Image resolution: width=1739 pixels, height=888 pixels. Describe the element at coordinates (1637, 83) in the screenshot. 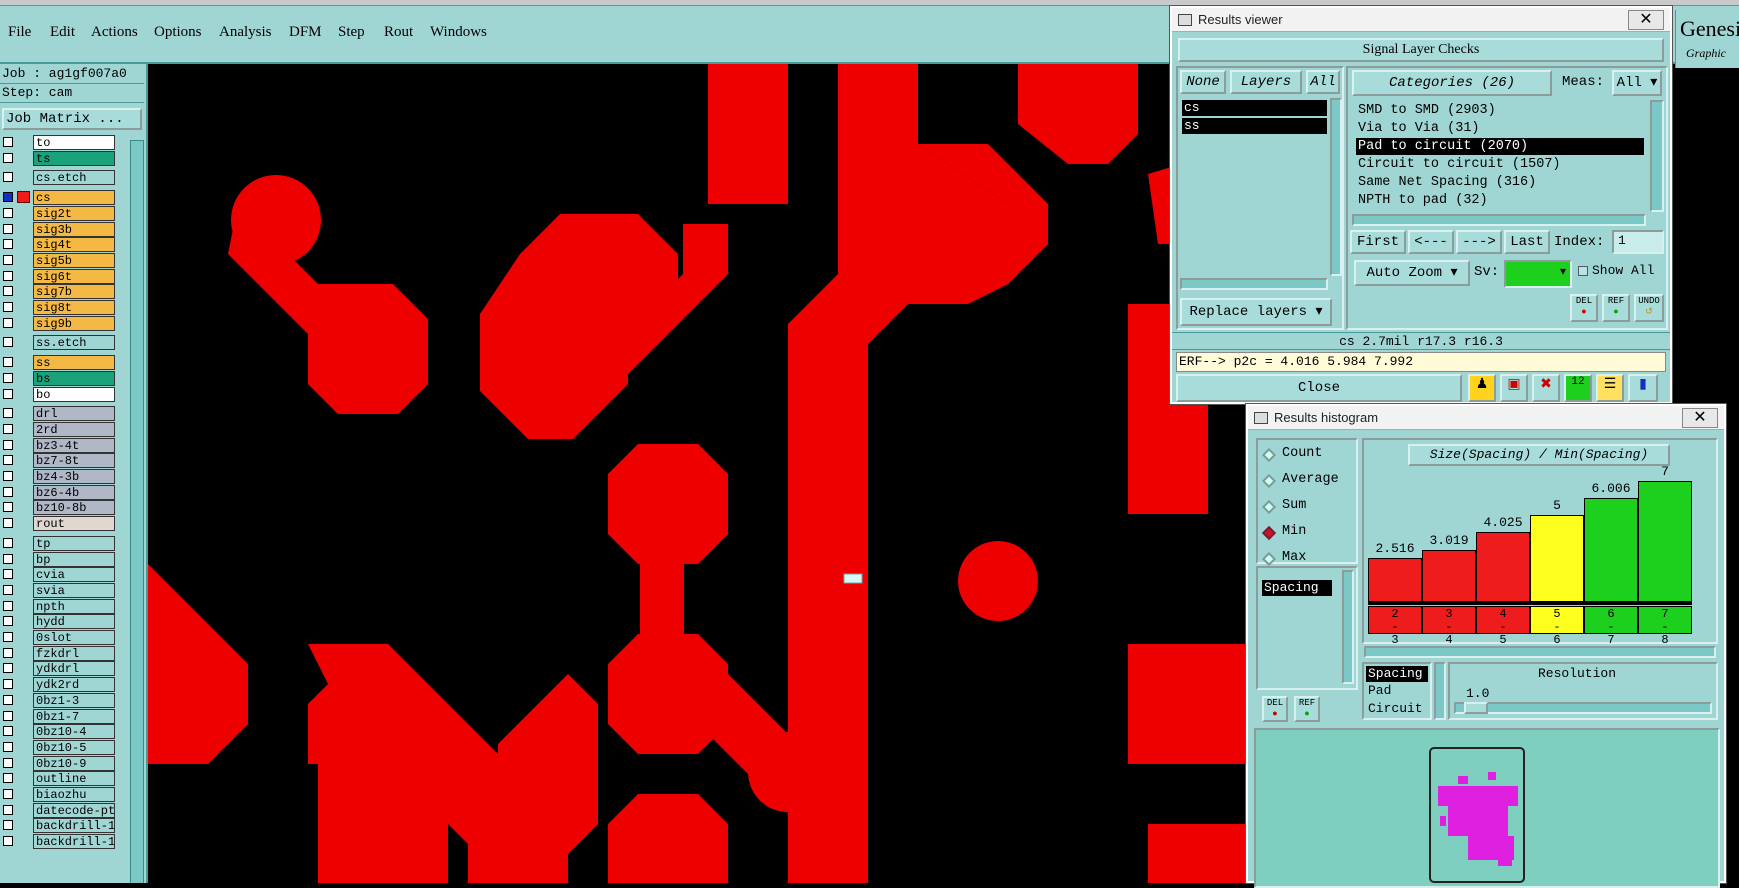

I see `meas-select: All ▾` at that location.